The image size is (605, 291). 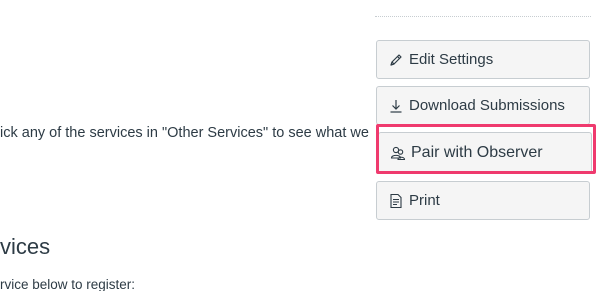 I want to click on observer-pair-icon, so click(x=398, y=153).